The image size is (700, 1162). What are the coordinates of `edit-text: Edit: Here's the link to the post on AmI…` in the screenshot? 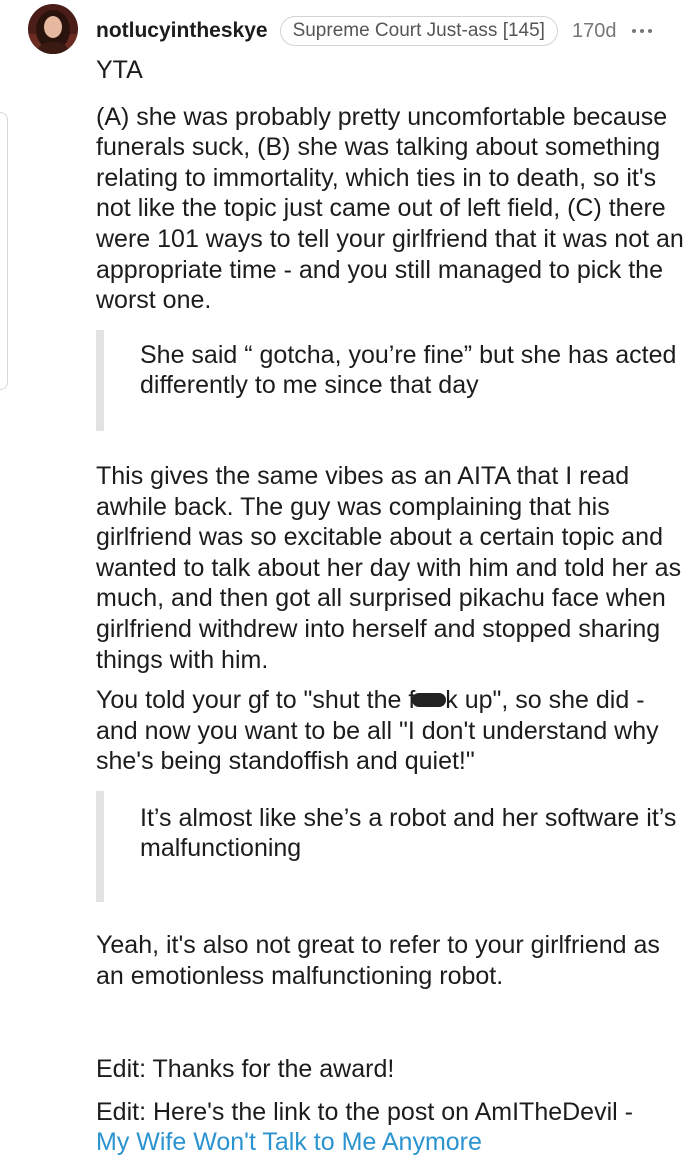 It's located at (364, 1111).